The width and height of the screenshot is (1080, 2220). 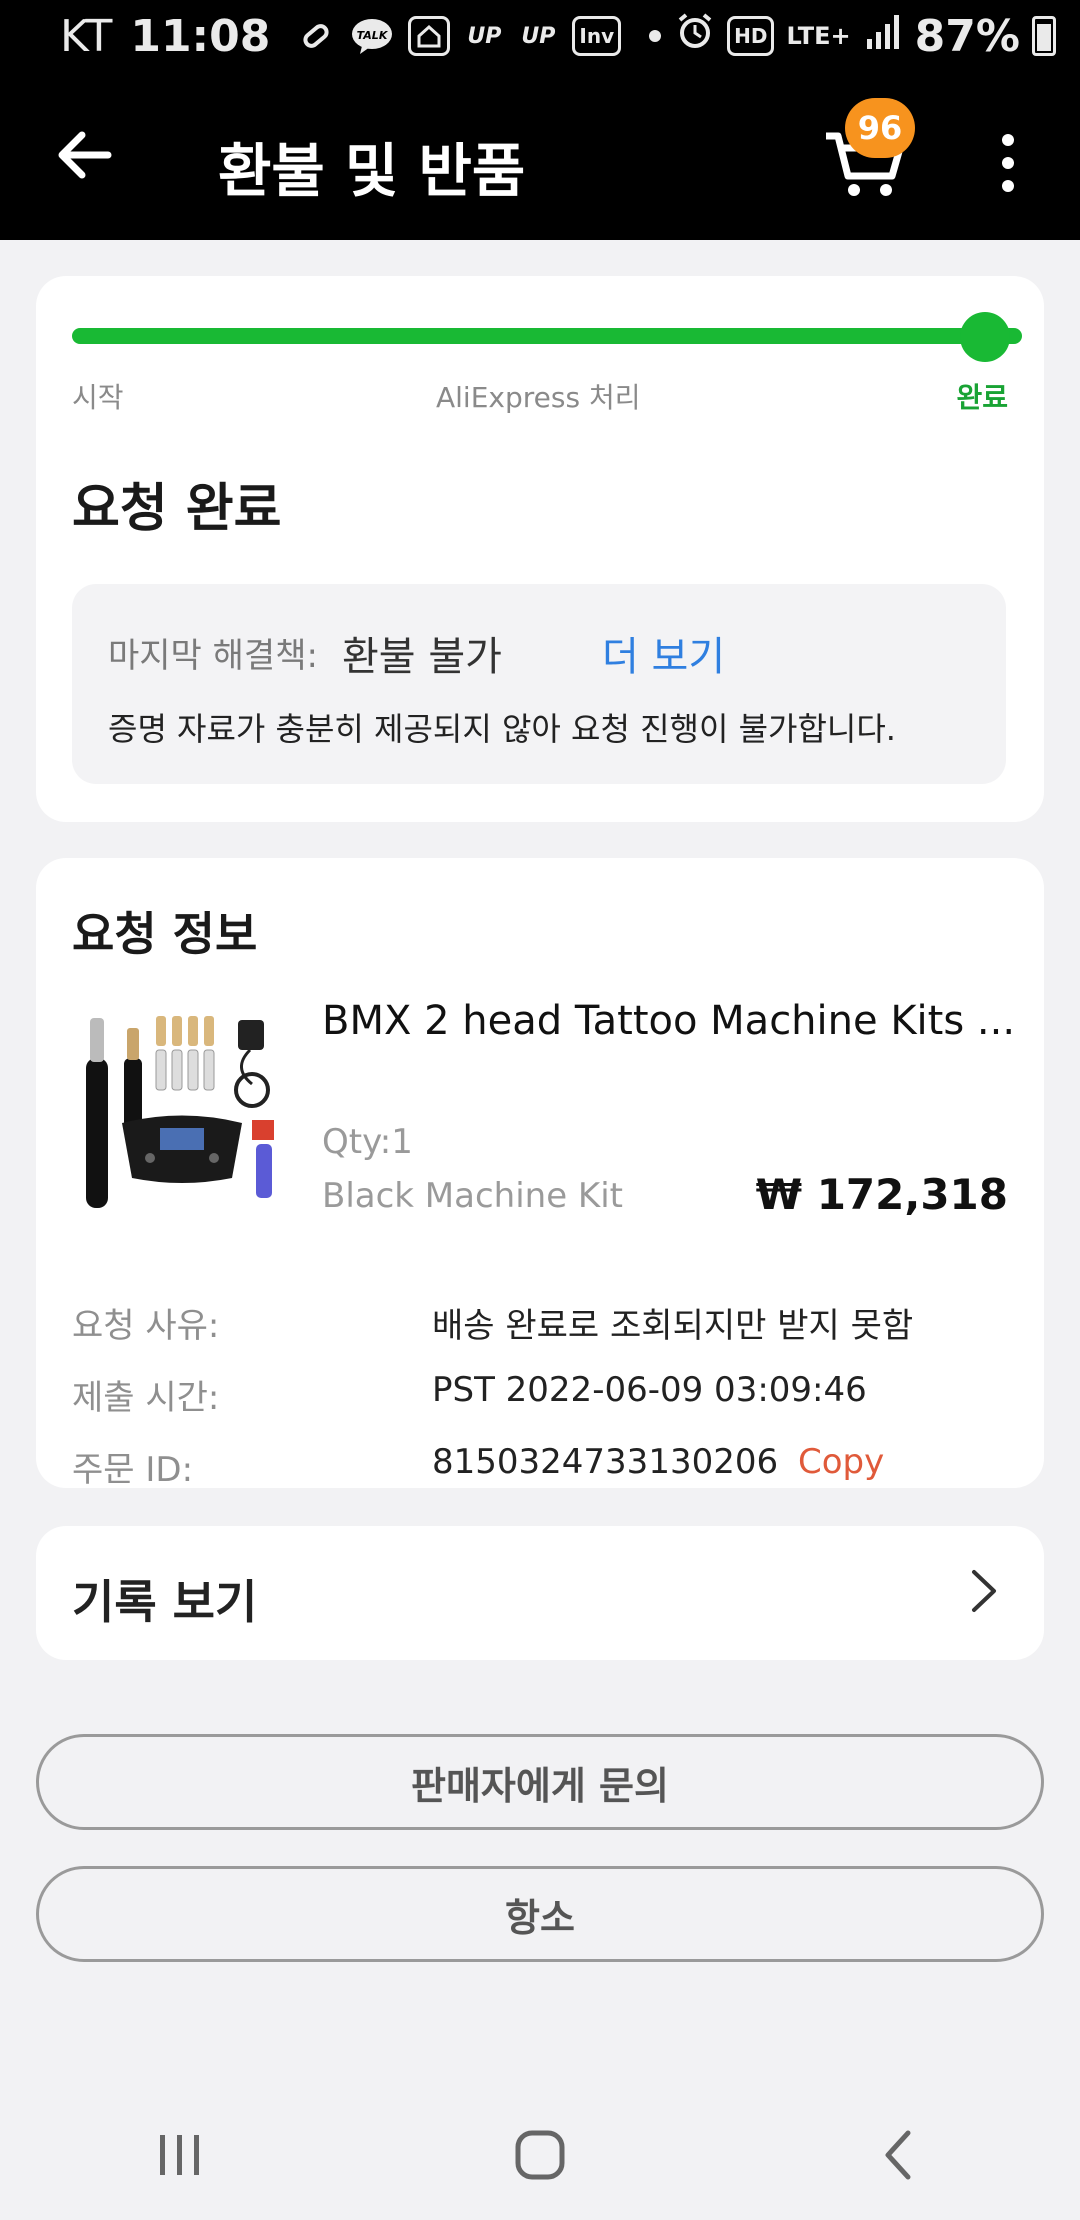 I want to click on submitted-time-value: PST 2022-06-09 03:09:46, so click(x=649, y=1390).